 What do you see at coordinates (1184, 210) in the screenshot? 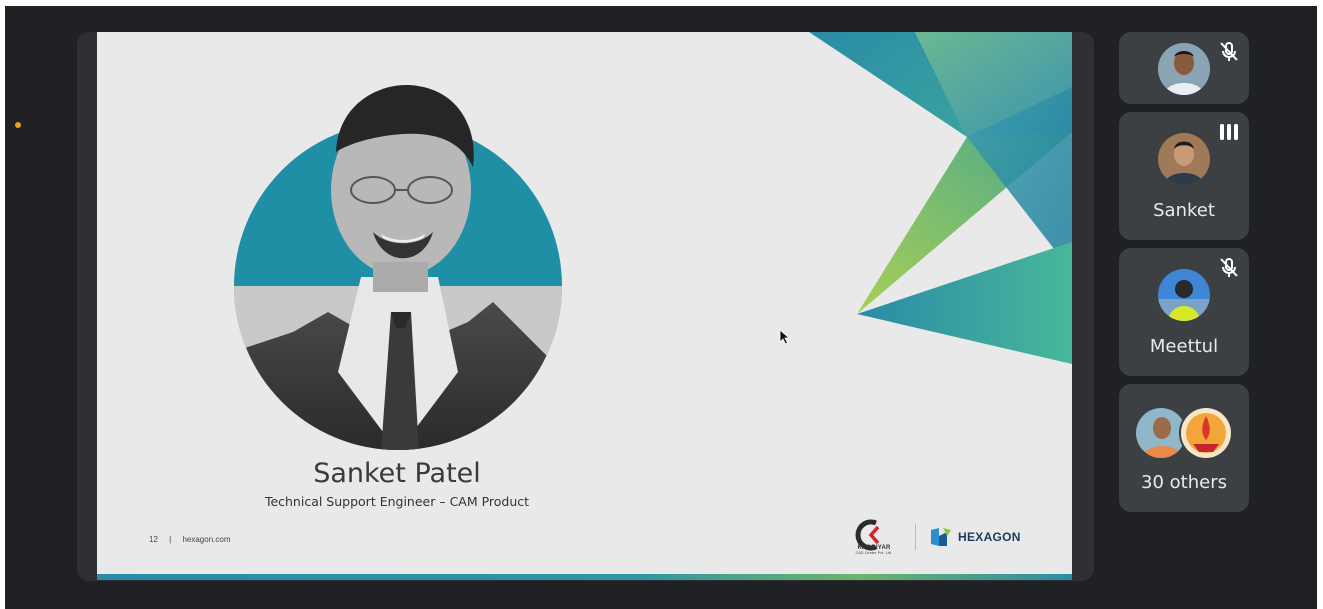
I see `participant-name: Sanket` at bounding box center [1184, 210].